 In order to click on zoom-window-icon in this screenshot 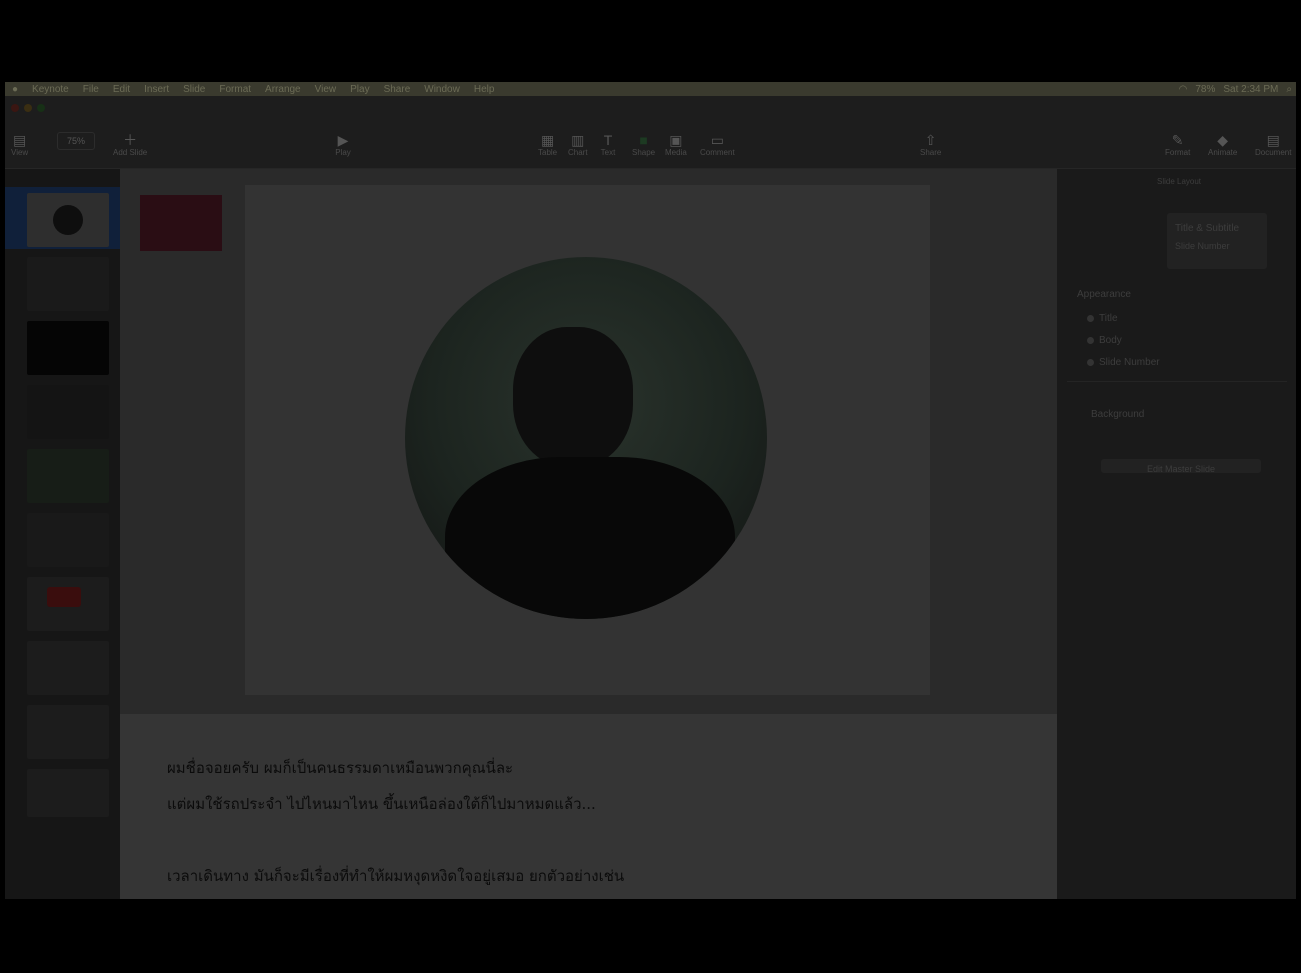, I will do `click(41, 108)`.